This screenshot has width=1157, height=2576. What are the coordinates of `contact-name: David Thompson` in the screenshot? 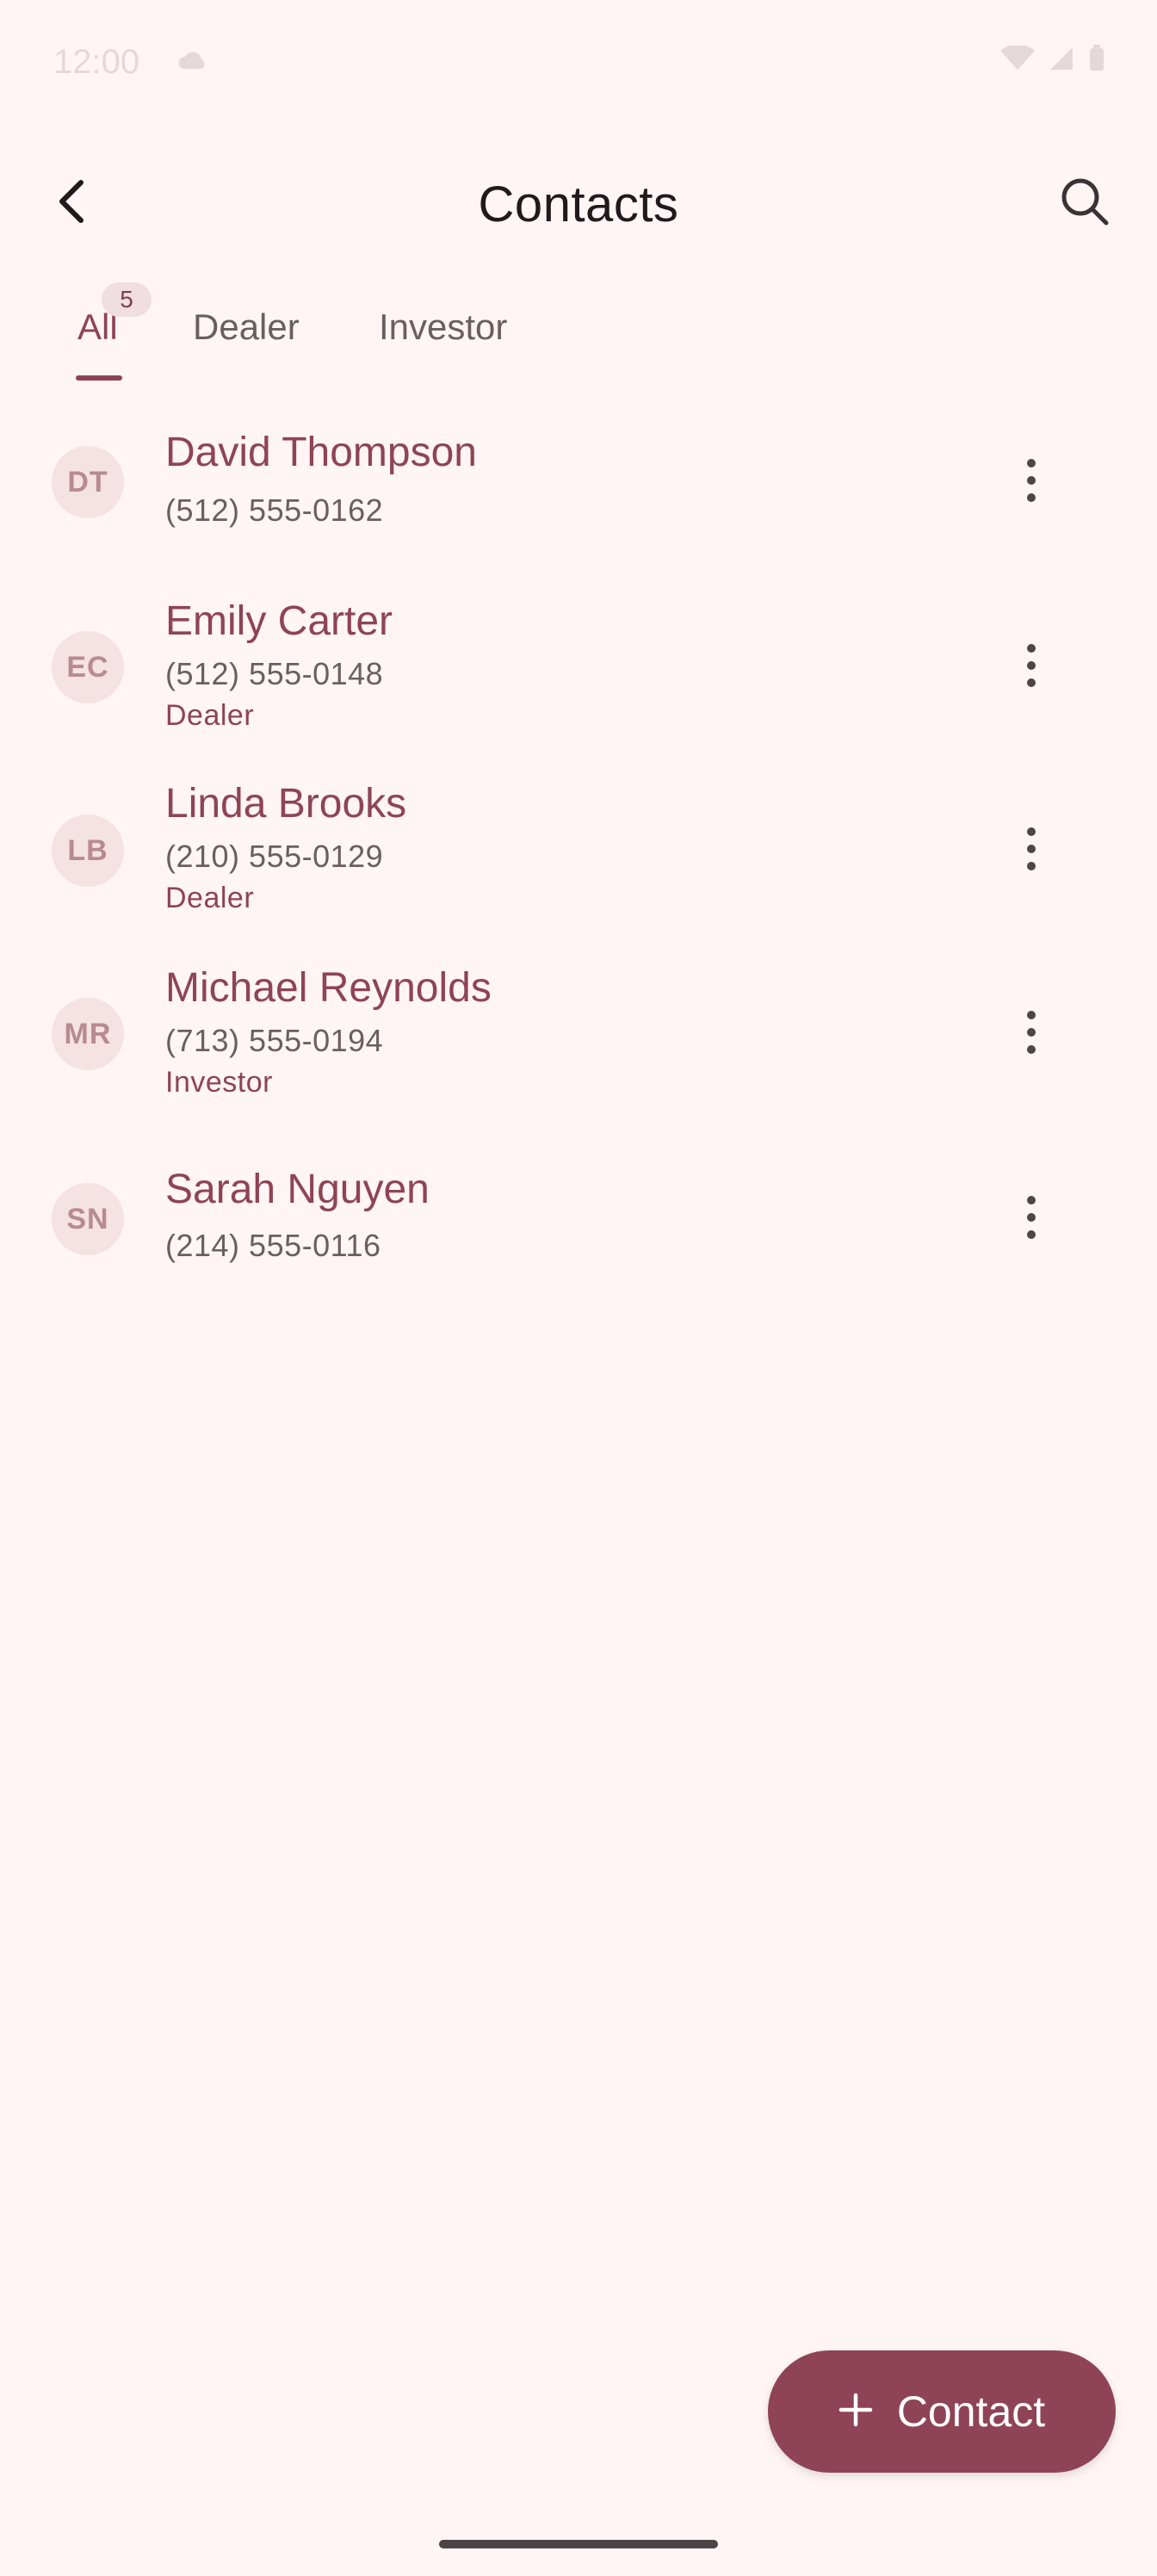 It's located at (321, 453).